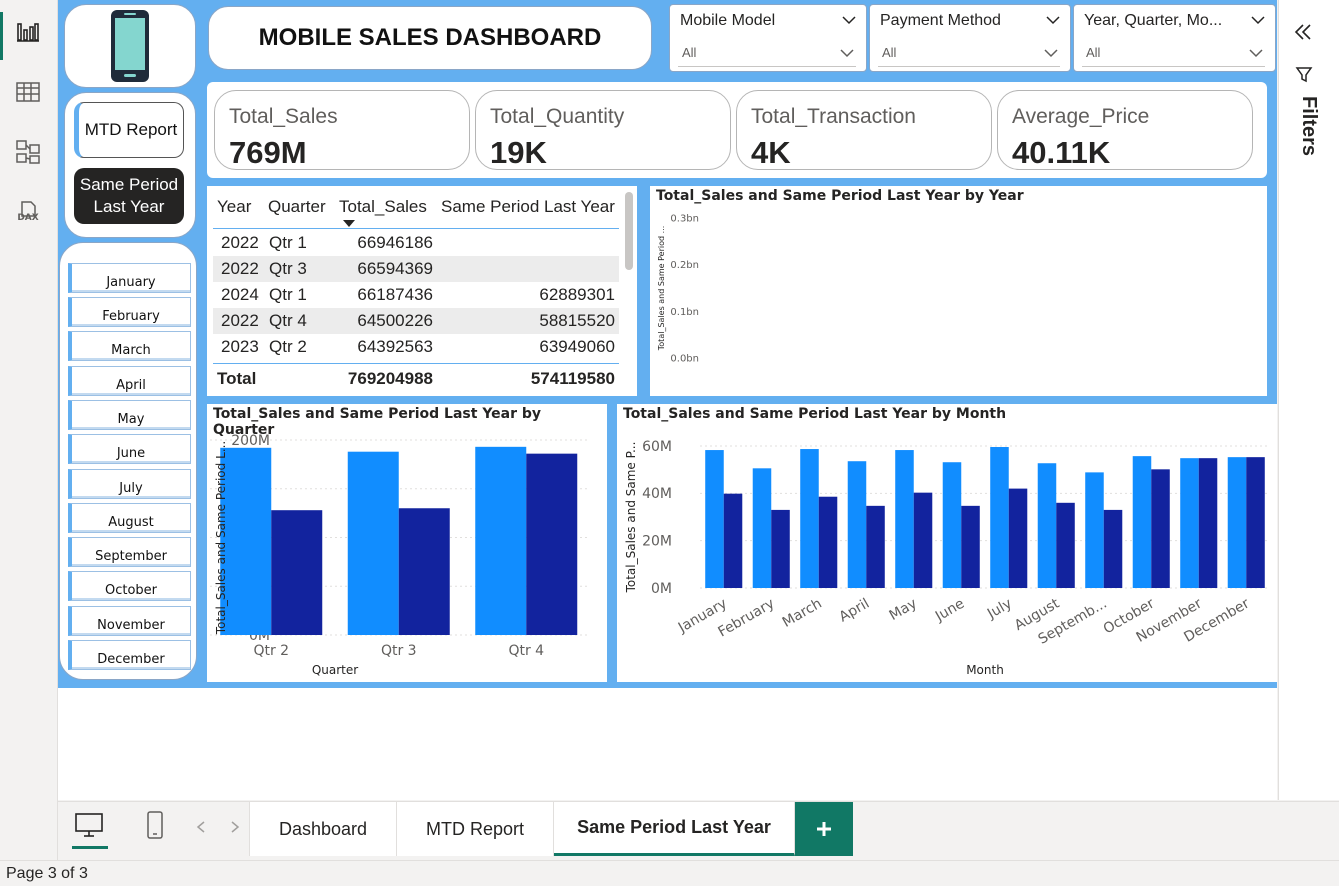 The width and height of the screenshot is (1339, 886). Describe the element at coordinates (833, 116) in the screenshot. I see `kpi-label: Total_Transaction` at that location.